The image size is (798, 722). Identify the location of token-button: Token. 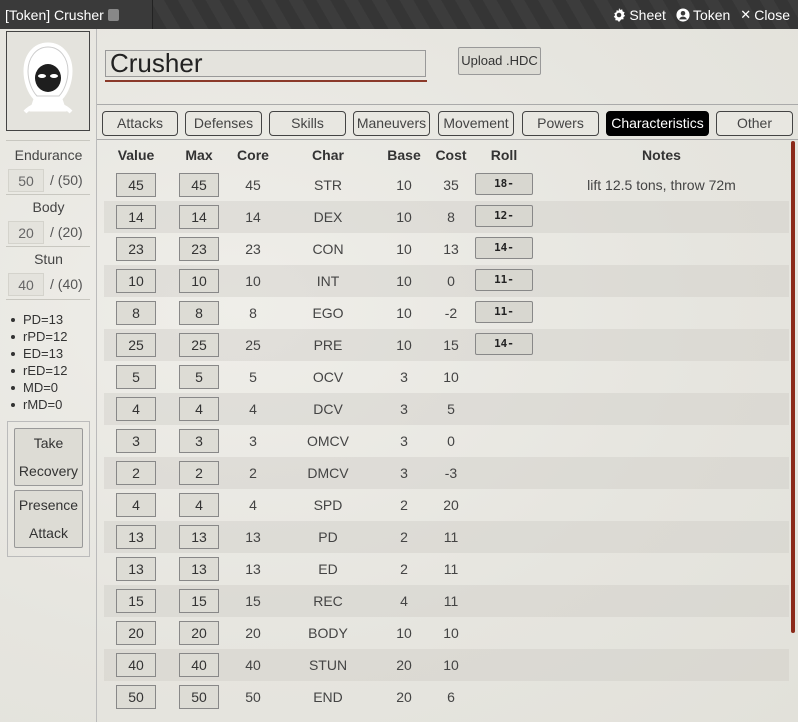
(703, 15).